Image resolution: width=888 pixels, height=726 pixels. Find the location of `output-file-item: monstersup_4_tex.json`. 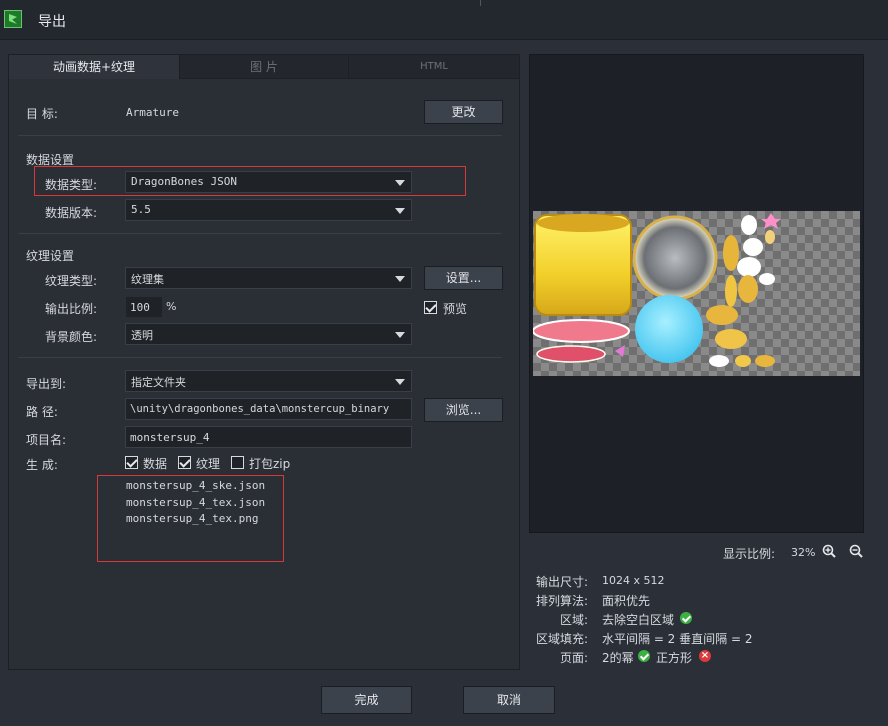

output-file-item: monstersup_4_tex.json is located at coordinates (196, 502).